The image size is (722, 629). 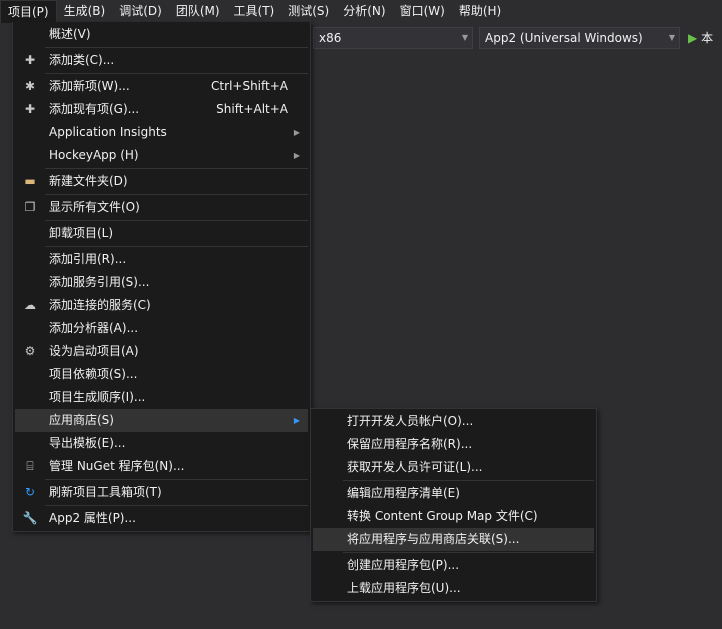 I want to click on menu-item: ✱ 添加新项(W)... Ctrl+Shift+A, so click(x=161, y=86).